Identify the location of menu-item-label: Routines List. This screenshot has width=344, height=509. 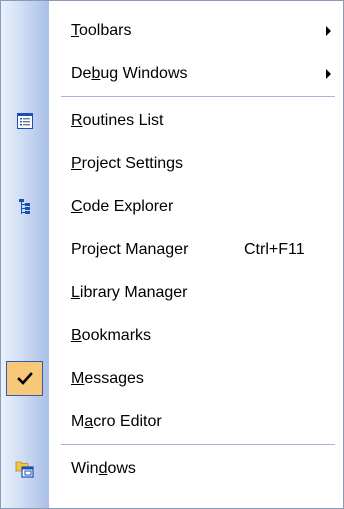
(117, 120).